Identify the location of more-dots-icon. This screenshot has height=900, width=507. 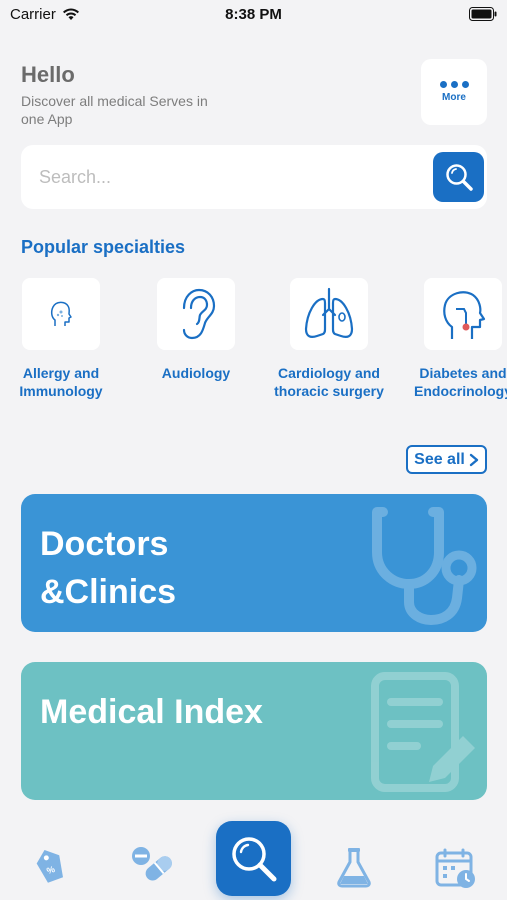
(454, 84).